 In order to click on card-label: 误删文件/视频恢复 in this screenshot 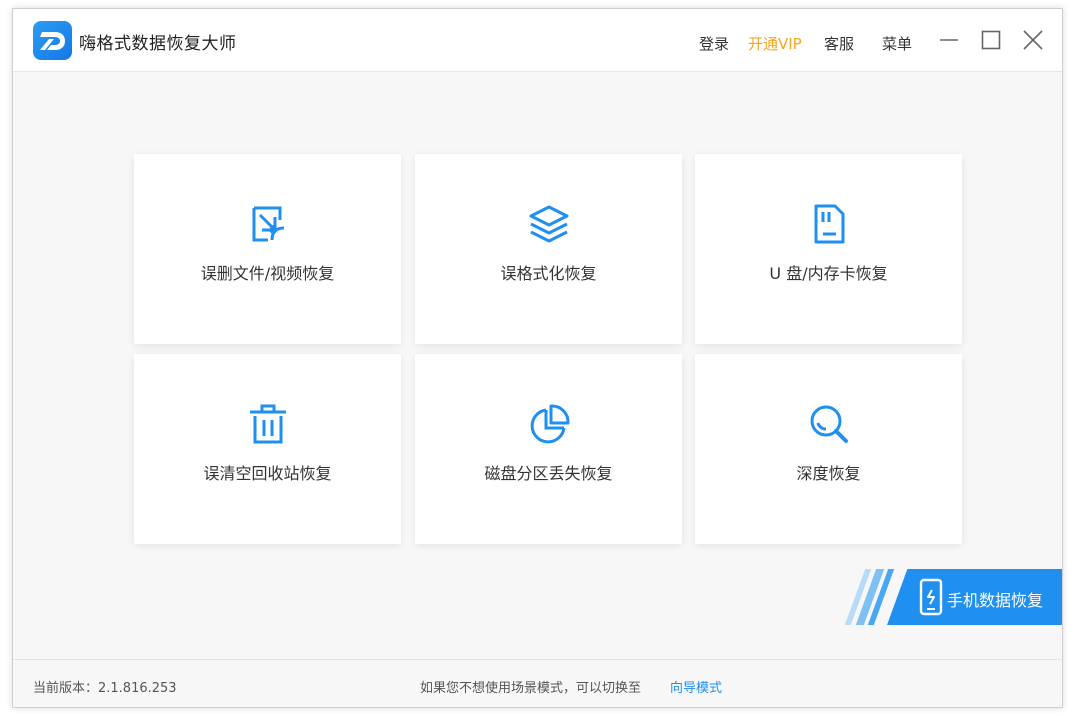, I will do `click(267, 273)`.